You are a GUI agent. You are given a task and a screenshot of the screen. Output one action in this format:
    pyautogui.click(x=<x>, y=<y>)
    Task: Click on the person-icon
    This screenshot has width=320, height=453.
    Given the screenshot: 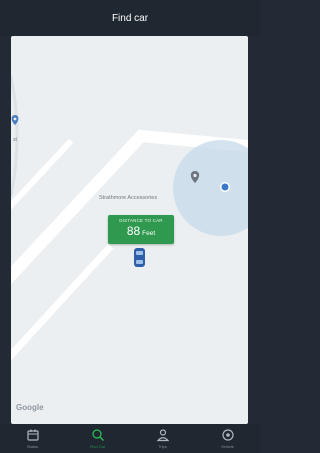 What is the action you would take?
    pyautogui.click(x=162, y=435)
    